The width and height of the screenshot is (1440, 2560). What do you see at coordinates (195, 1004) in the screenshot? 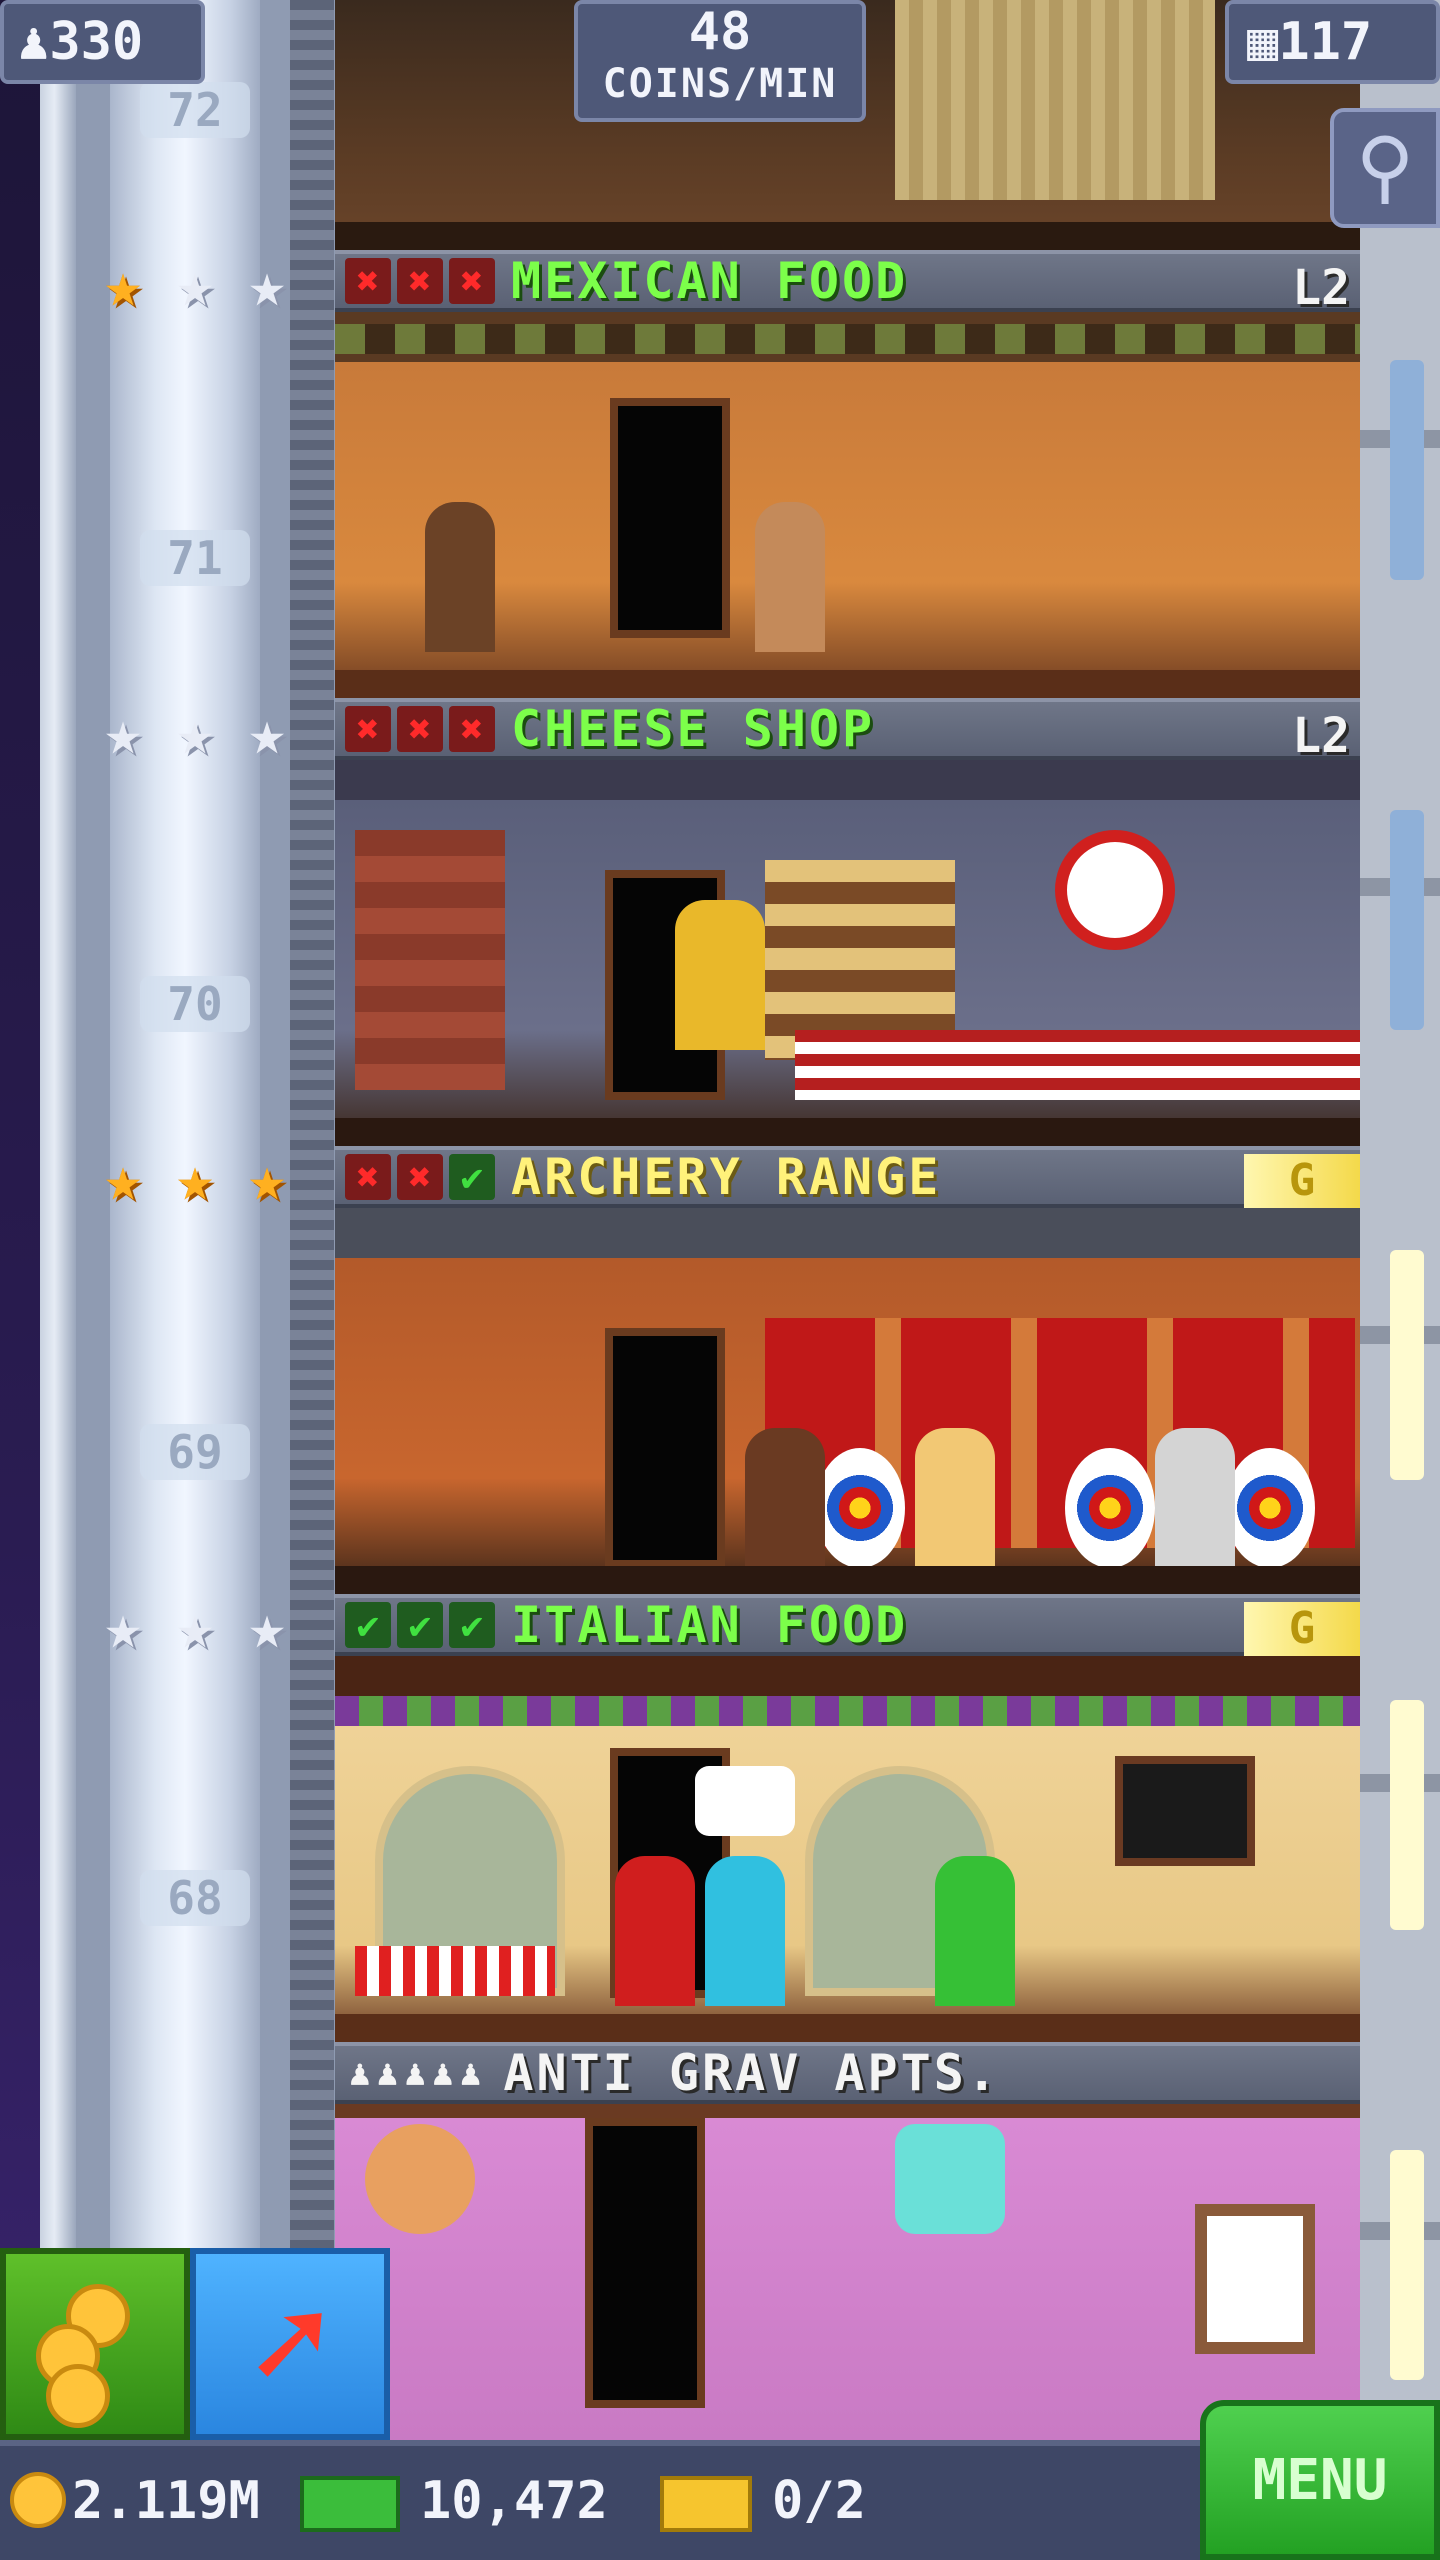
I see `floor-number-70: 70` at bounding box center [195, 1004].